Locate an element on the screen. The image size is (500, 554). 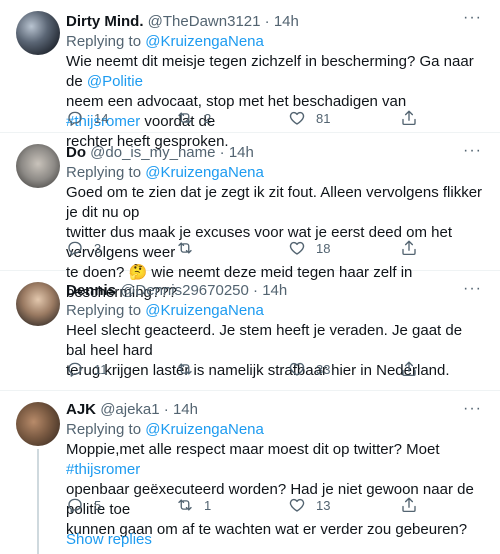
reply-count: 3 is located at coordinates (98, 248).